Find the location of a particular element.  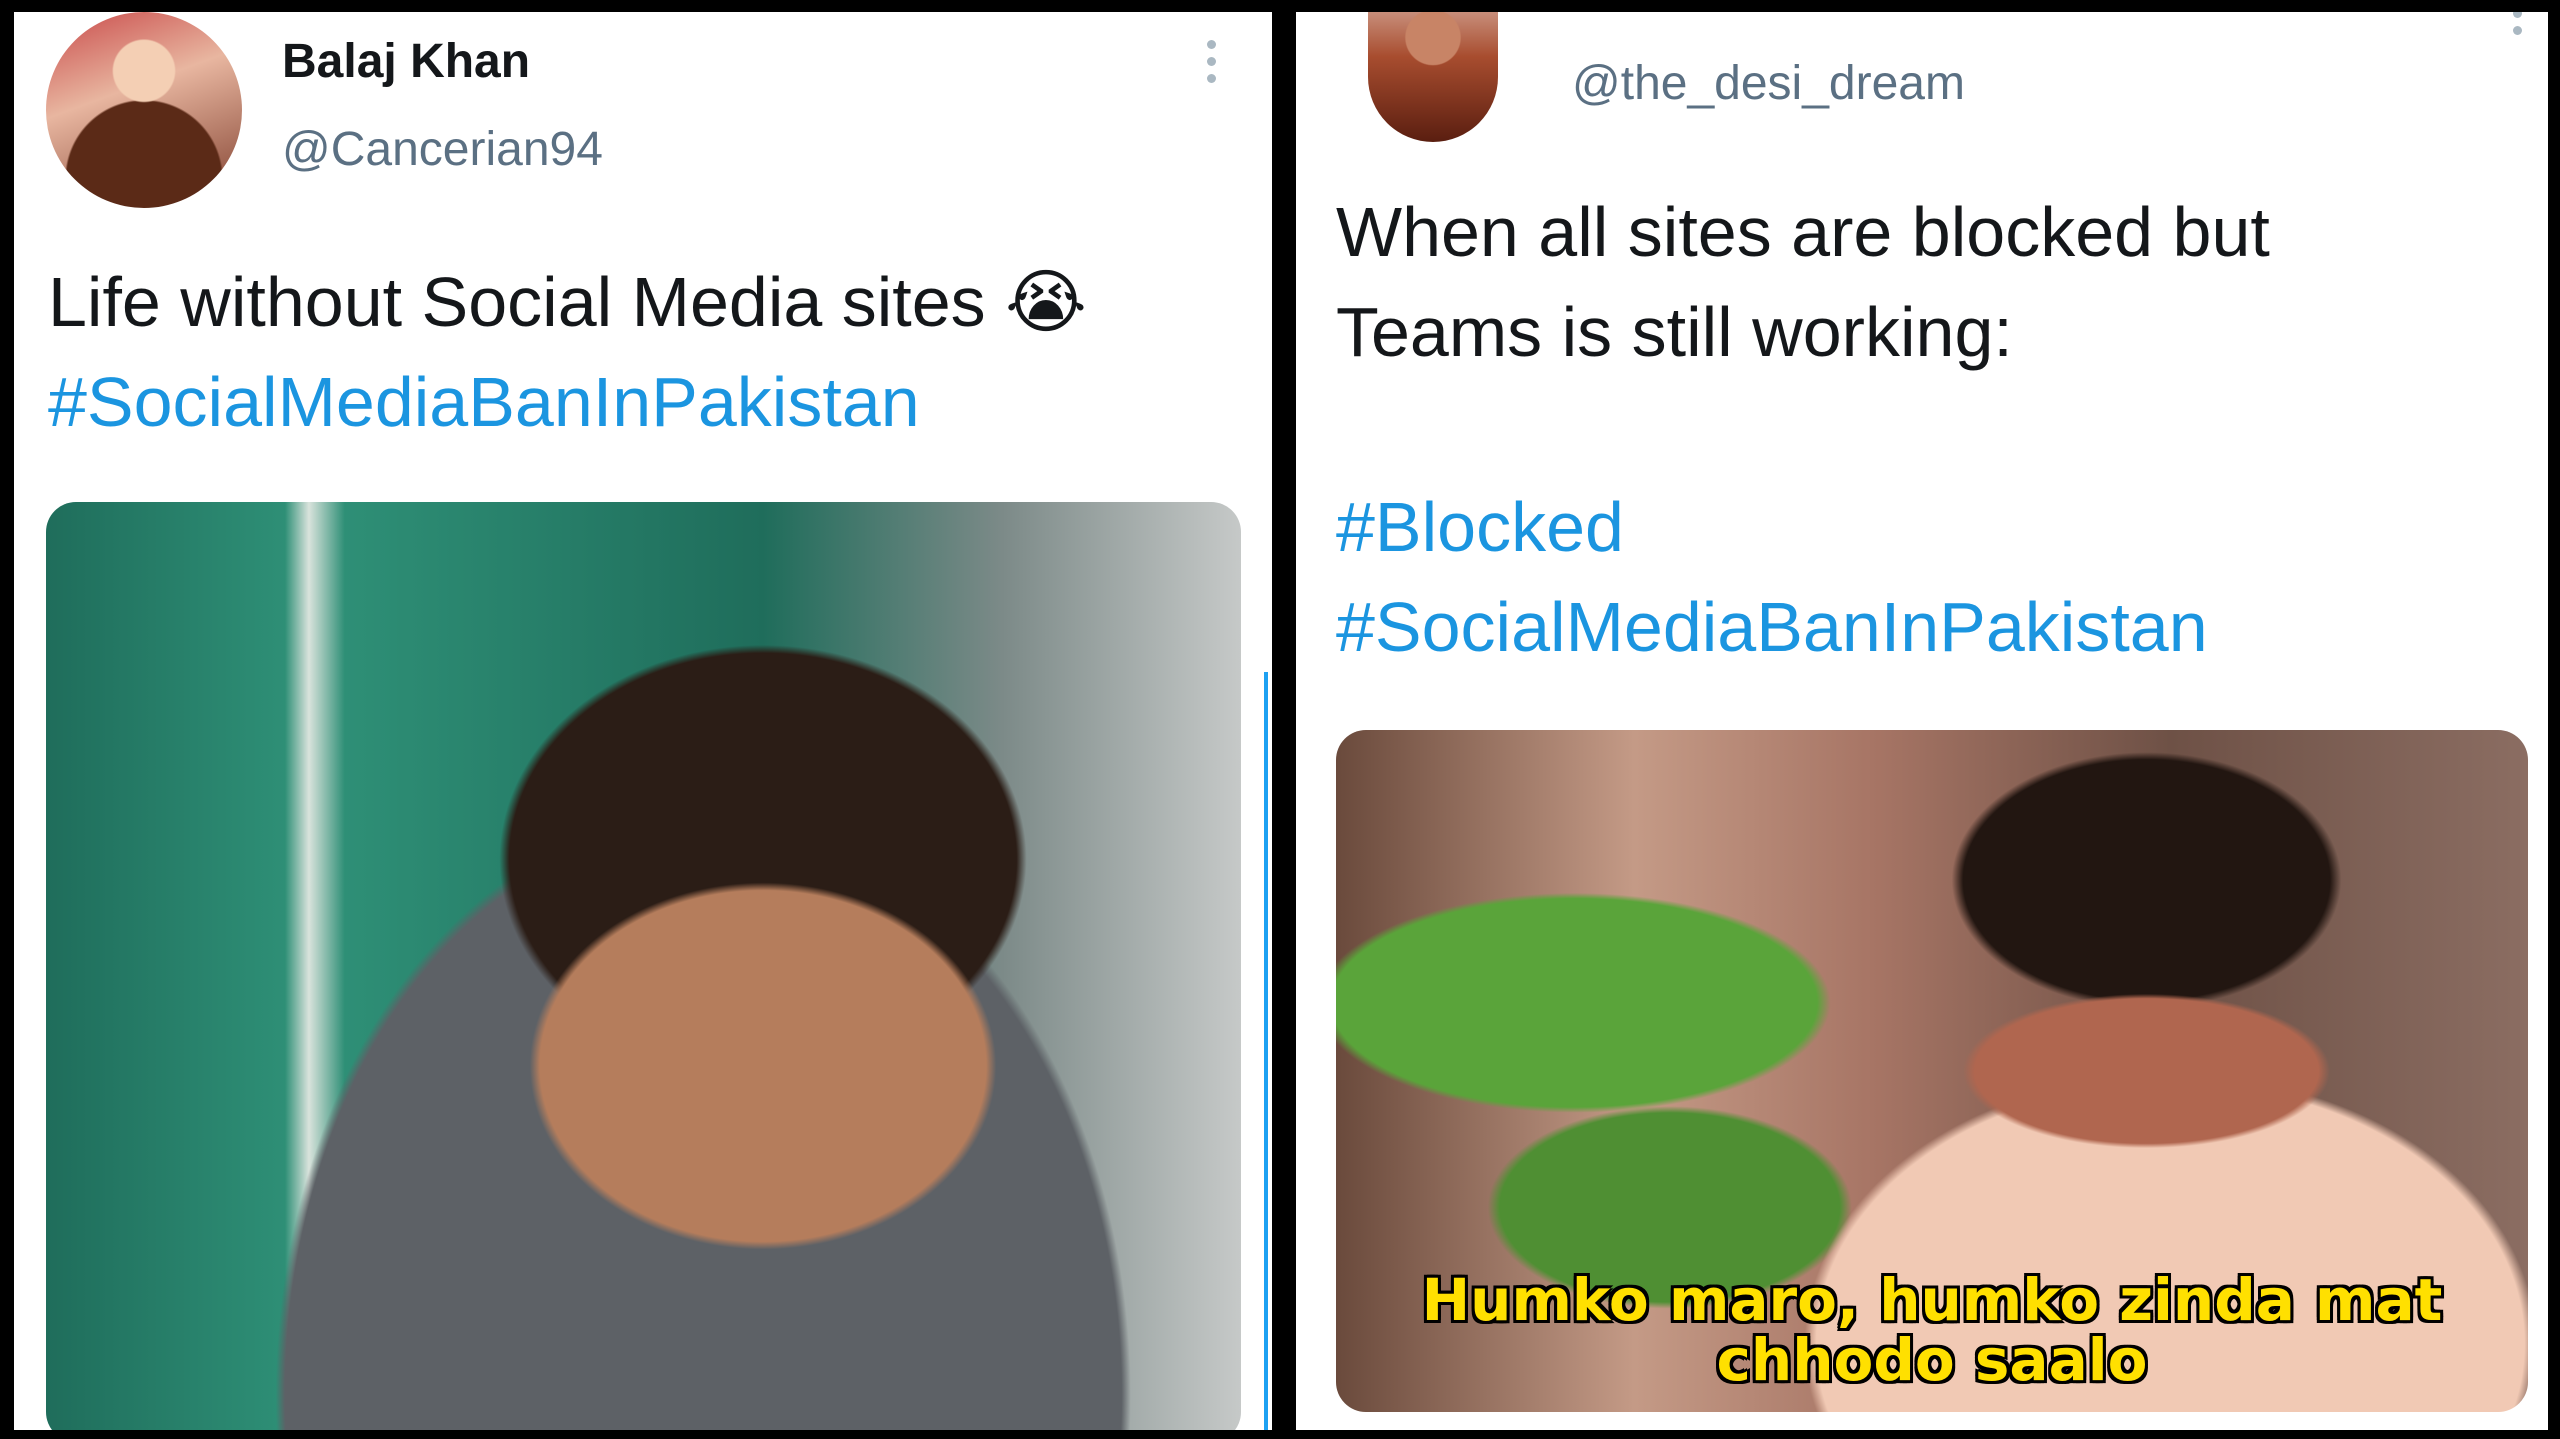

tweet-body: Life without Social Media sites is located at coordinates (517, 302).